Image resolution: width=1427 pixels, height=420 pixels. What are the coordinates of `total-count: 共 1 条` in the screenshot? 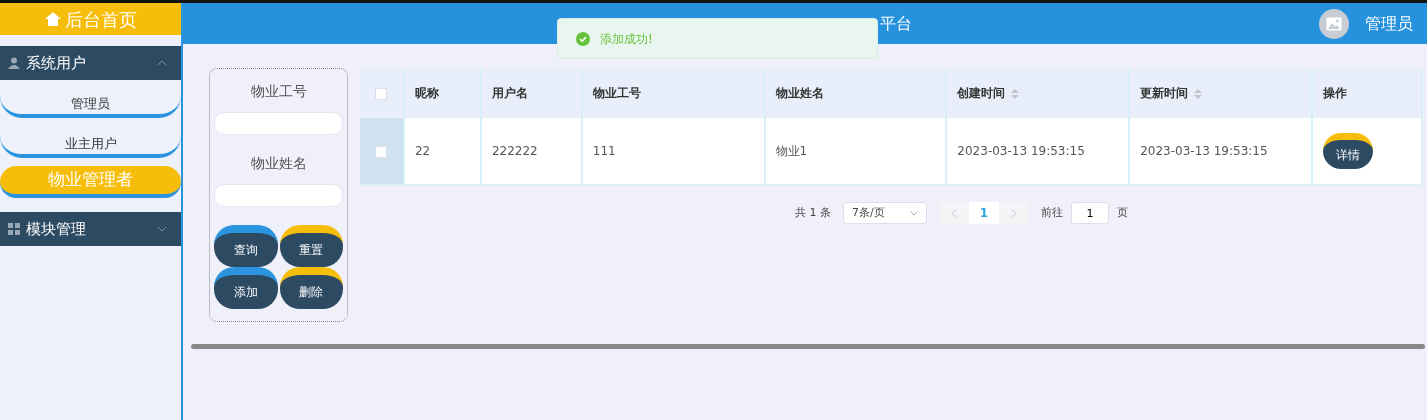 It's located at (813, 212).